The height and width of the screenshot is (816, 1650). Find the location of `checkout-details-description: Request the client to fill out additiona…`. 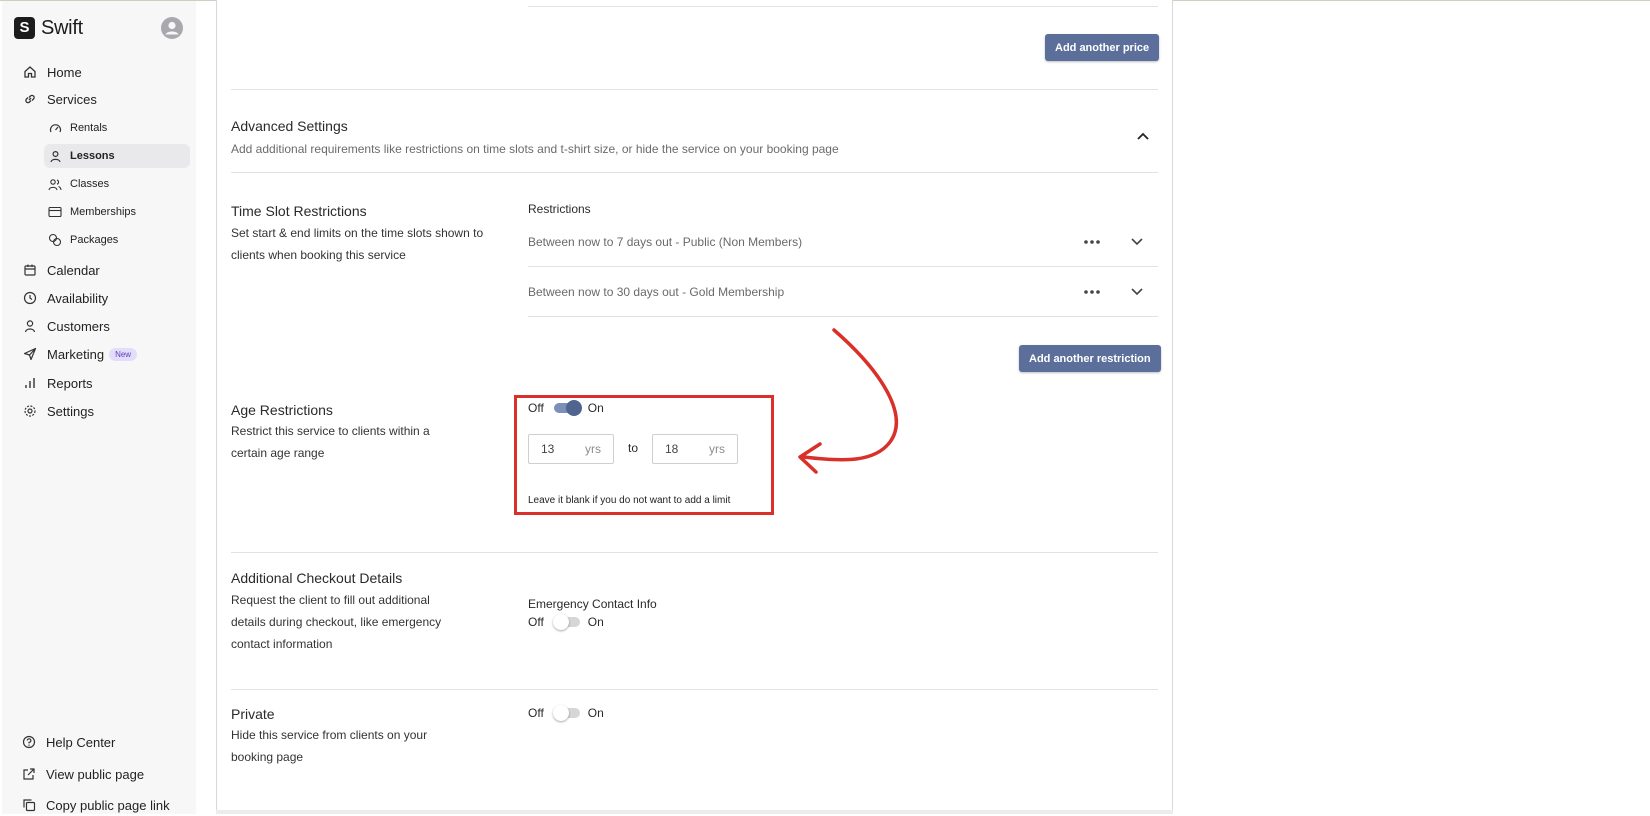

checkout-details-description: Request the client to fill out additiona… is located at coordinates (336, 622).